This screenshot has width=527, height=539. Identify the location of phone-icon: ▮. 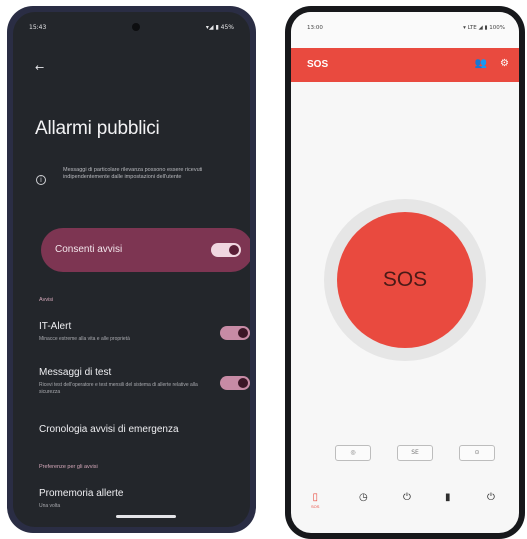
(448, 497).